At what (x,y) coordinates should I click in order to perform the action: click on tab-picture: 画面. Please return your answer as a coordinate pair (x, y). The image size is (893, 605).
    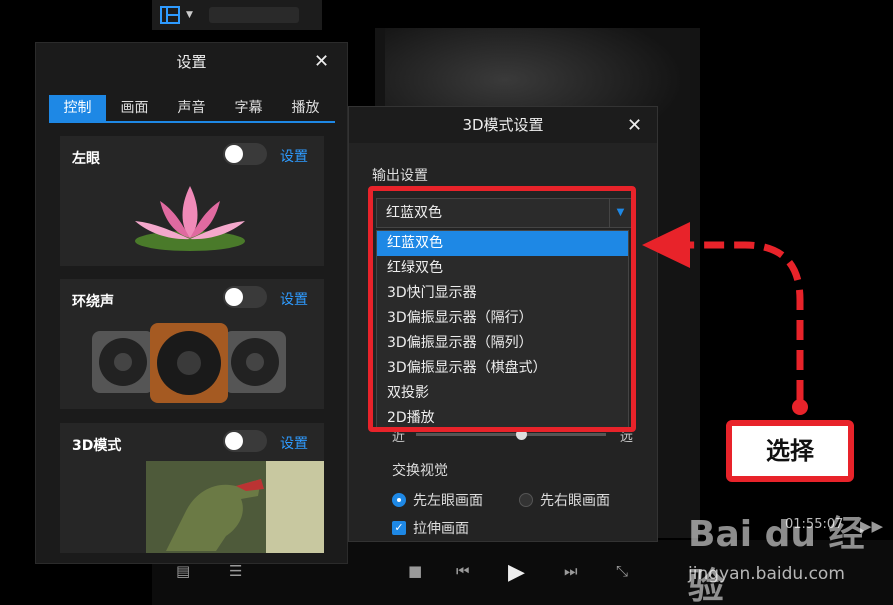
    Looking at the image, I should click on (134, 108).